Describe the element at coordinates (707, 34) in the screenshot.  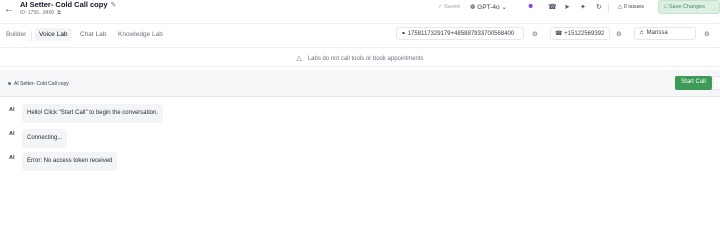
I see `voice-settings-gear-icon: ⚙` at that location.